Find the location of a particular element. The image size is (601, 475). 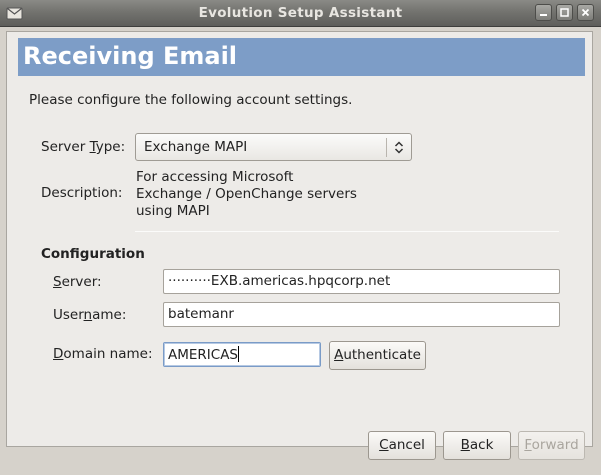

maximize-button is located at coordinates (564, 12).